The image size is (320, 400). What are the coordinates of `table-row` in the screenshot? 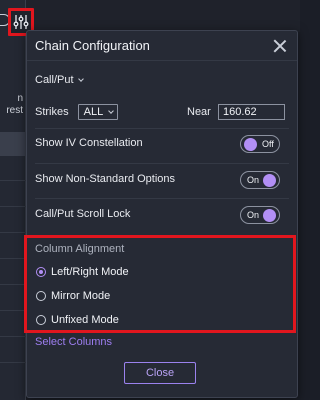 It's located at (13, 144).